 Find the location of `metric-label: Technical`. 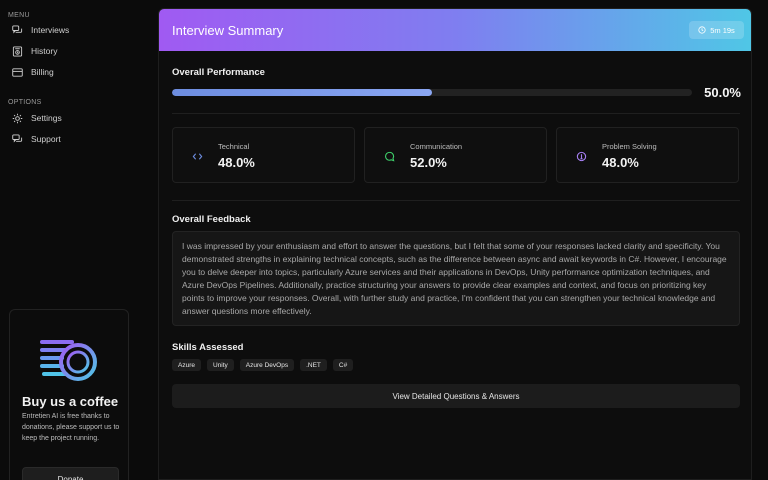

metric-label: Technical is located at coordinates (234, 146).